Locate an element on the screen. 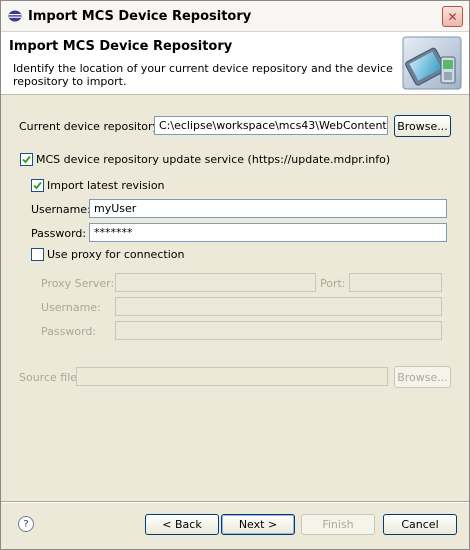 The width and height of the screenshot is (470, 550). close-icon: ✕ is located at coordinates (452, 16).